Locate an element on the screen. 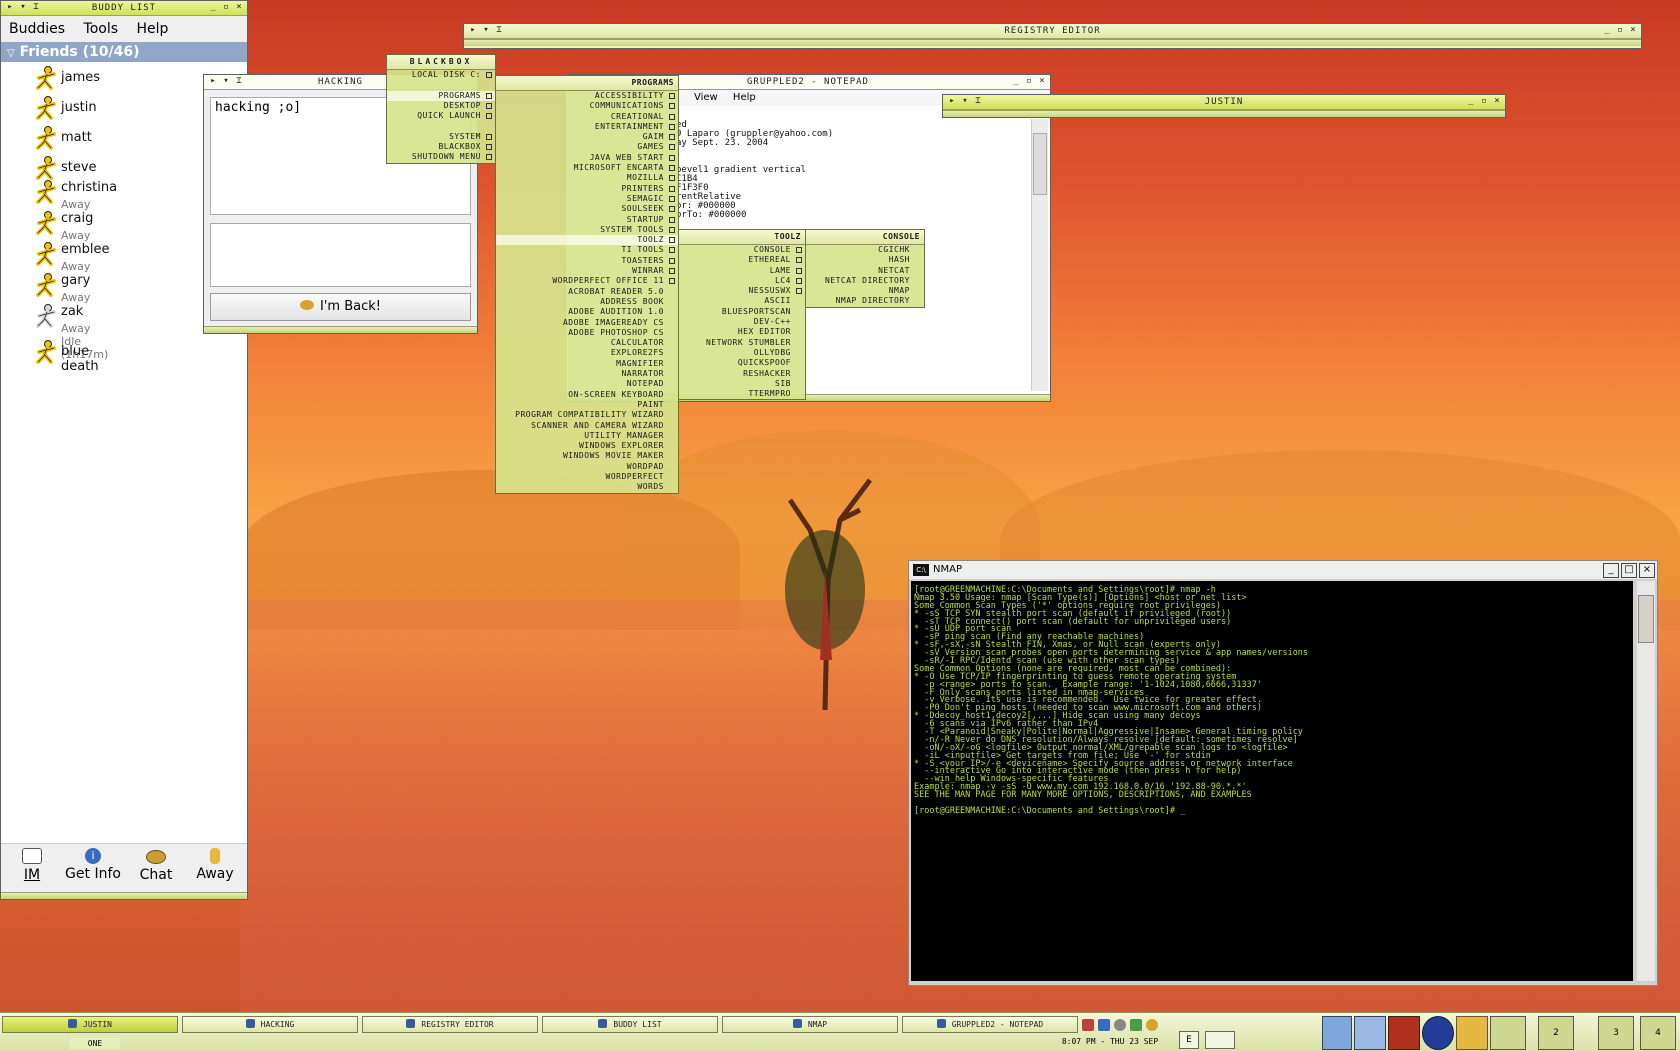 The width and height of the screenshot is (1680, 1051). workspace-3-pager: 3 is located at coordinates (1616, 1033).